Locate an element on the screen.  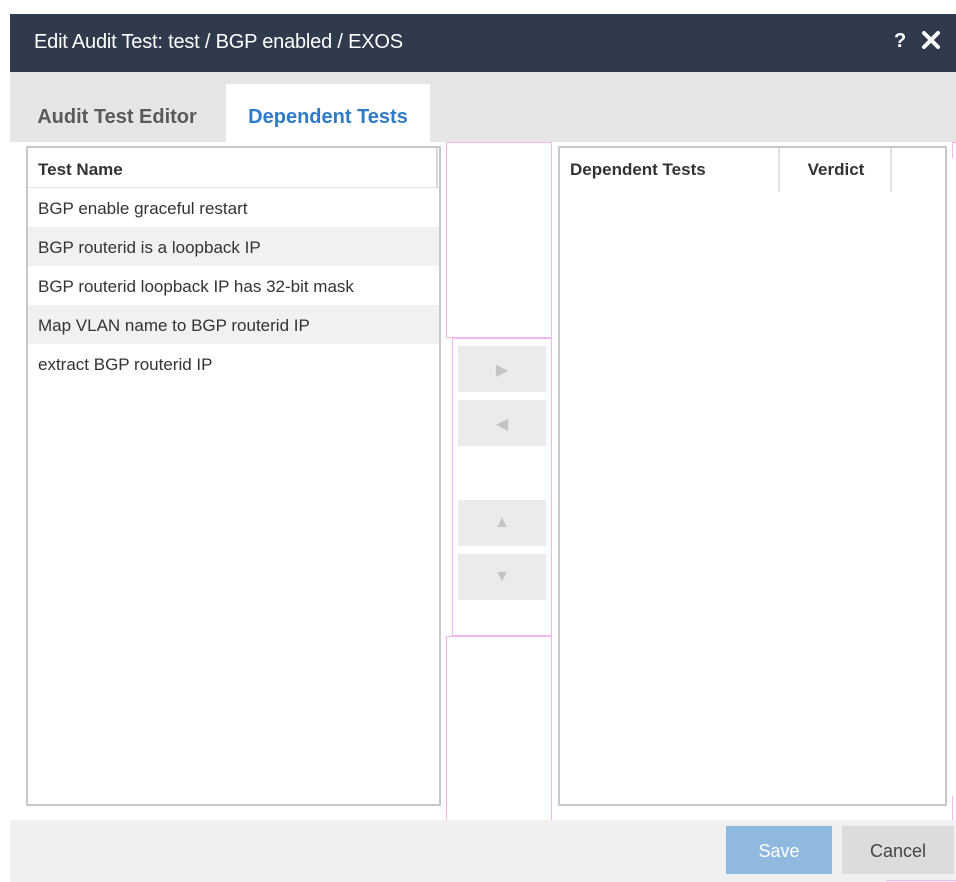
add-dependent-button: ▶ is located at coordinates (502, 369).